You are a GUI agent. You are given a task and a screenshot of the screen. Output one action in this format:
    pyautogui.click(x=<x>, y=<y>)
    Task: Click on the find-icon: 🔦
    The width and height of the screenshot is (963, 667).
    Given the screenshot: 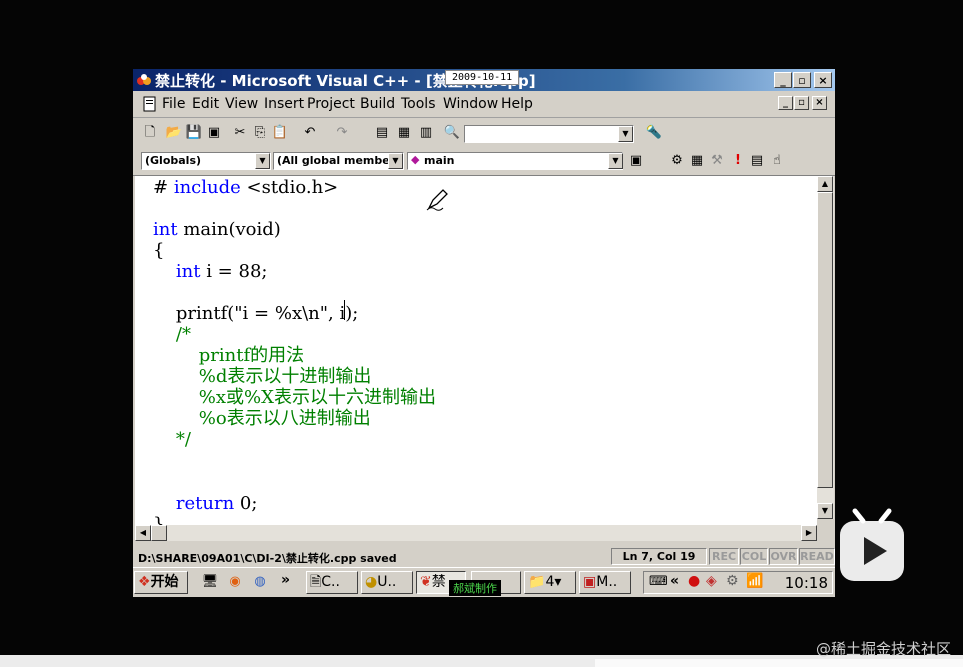 What is the action you would take?
    pyautogui.click(x=654, y=133)
    